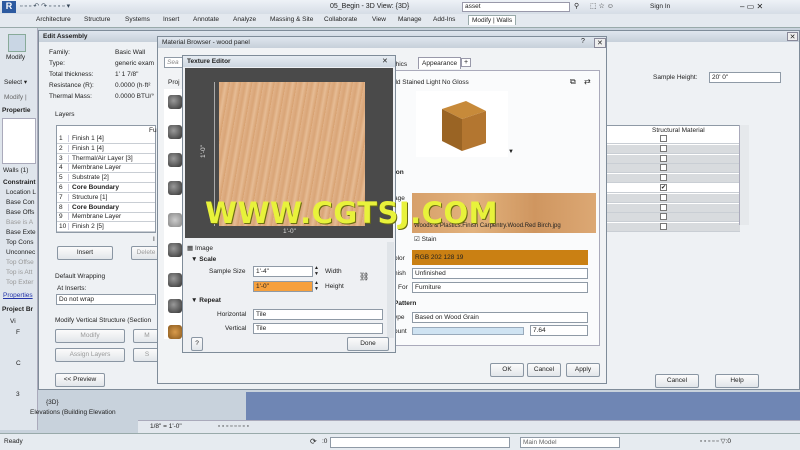  What do you see at coordinates (106, 198) in the screenshot?
I see `layer-row: 7 Structure [1]` at bounding box center [106, 198].